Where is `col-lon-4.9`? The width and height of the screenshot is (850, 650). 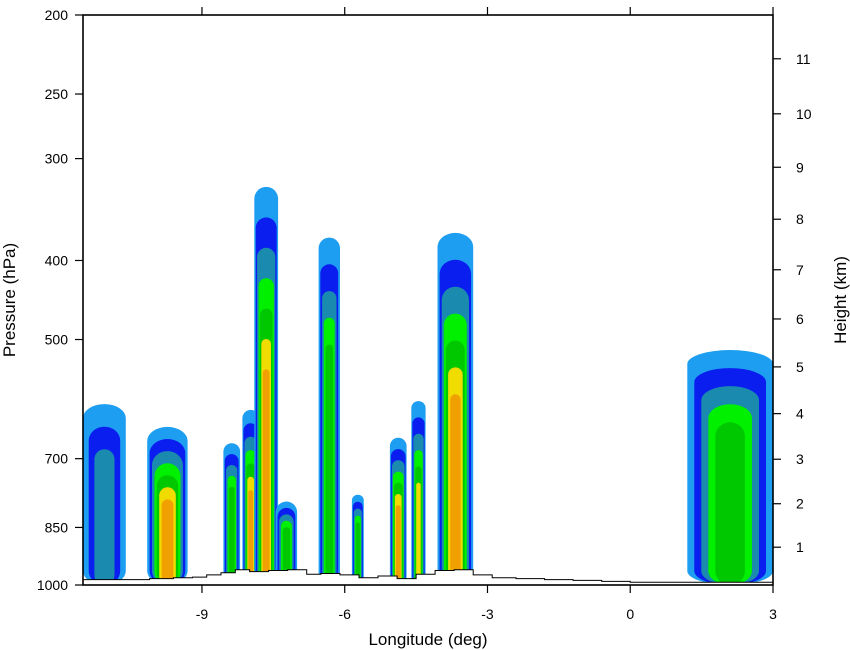 col-lon-4.9 is located at coordinates (398, 511).